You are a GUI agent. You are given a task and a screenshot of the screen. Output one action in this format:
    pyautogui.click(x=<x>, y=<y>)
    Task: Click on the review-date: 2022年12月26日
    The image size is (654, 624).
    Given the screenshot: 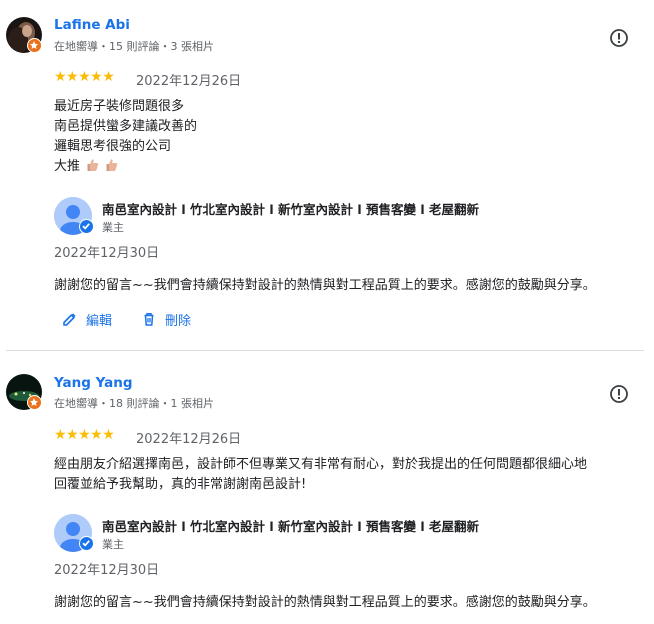 What is the action you would take?
    pyautogui.click(x=189, y=439)
    